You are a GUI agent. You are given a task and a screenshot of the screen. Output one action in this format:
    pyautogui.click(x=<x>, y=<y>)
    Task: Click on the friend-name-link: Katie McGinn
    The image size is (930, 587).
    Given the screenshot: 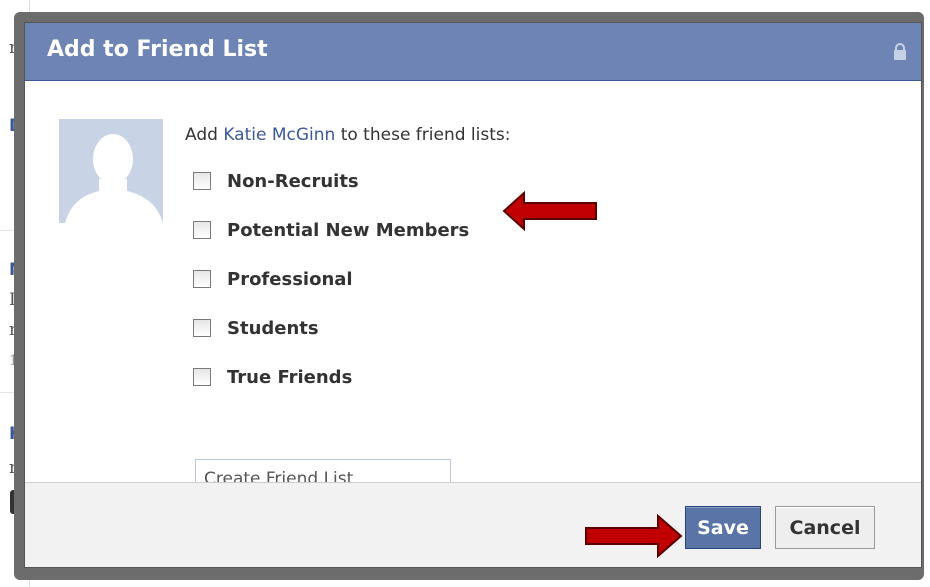 What is the action you would take?
    pyautogui.click(x=279, y=135)
    